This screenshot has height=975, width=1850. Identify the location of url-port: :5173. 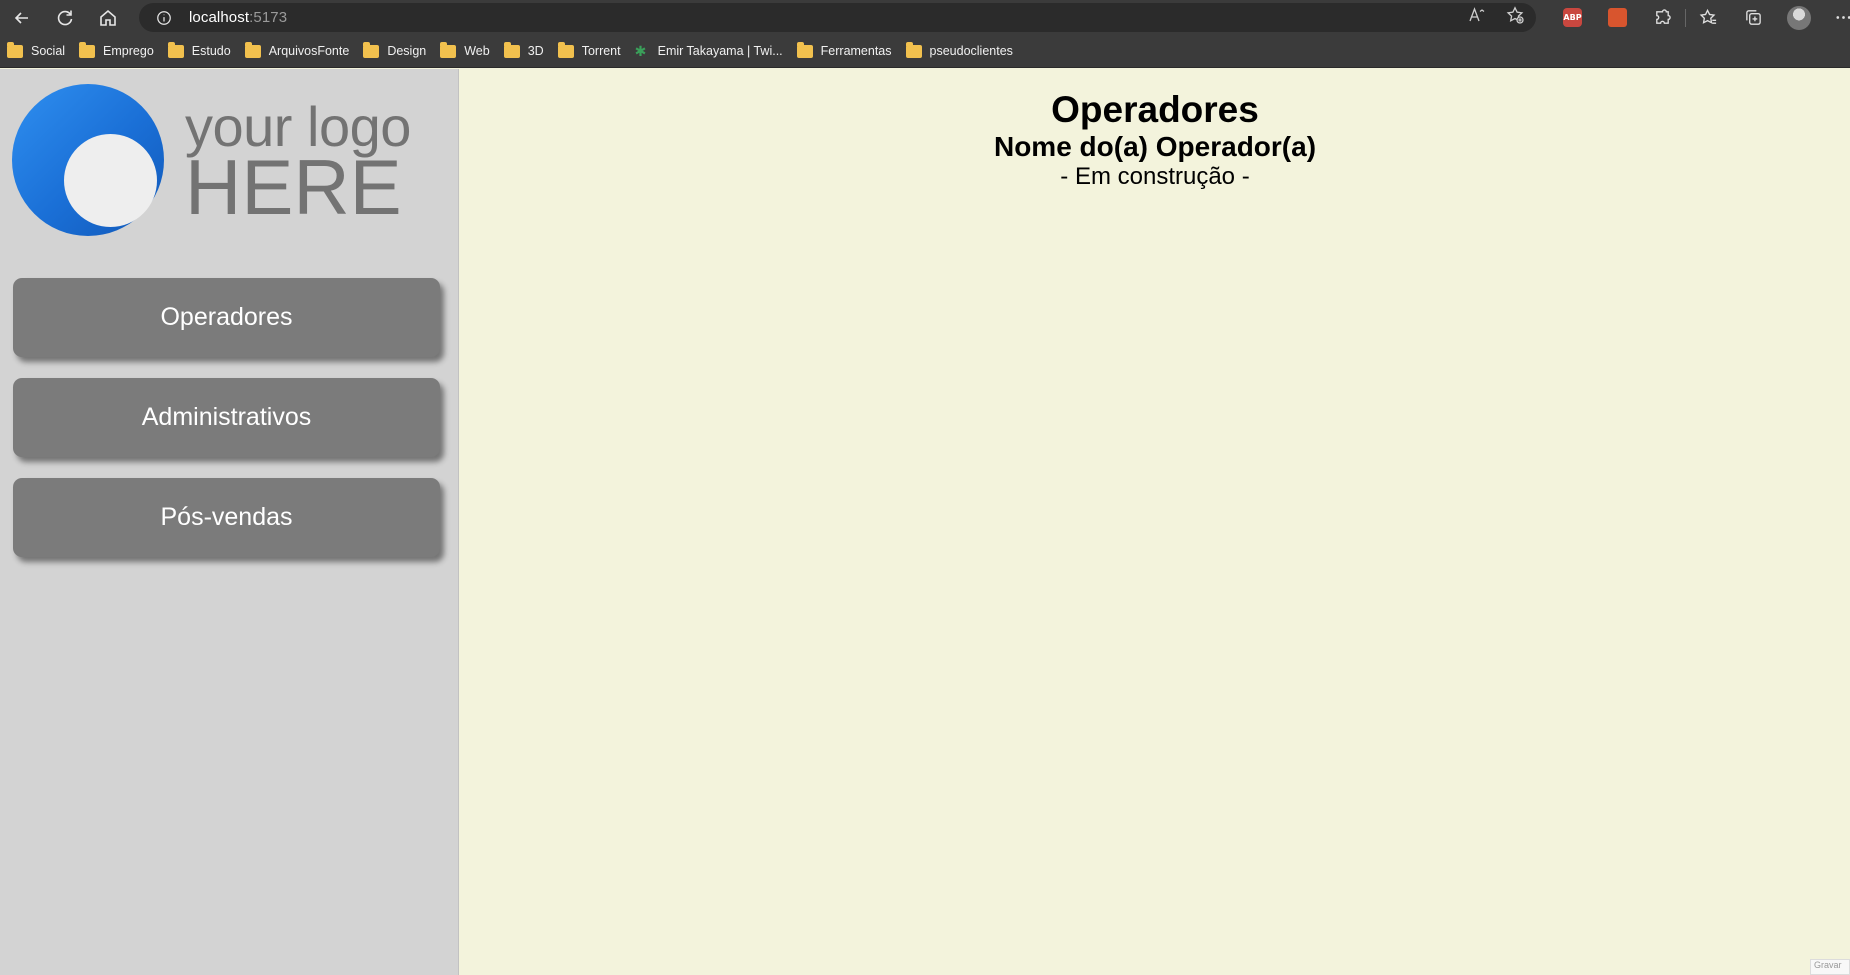
(268, 17).